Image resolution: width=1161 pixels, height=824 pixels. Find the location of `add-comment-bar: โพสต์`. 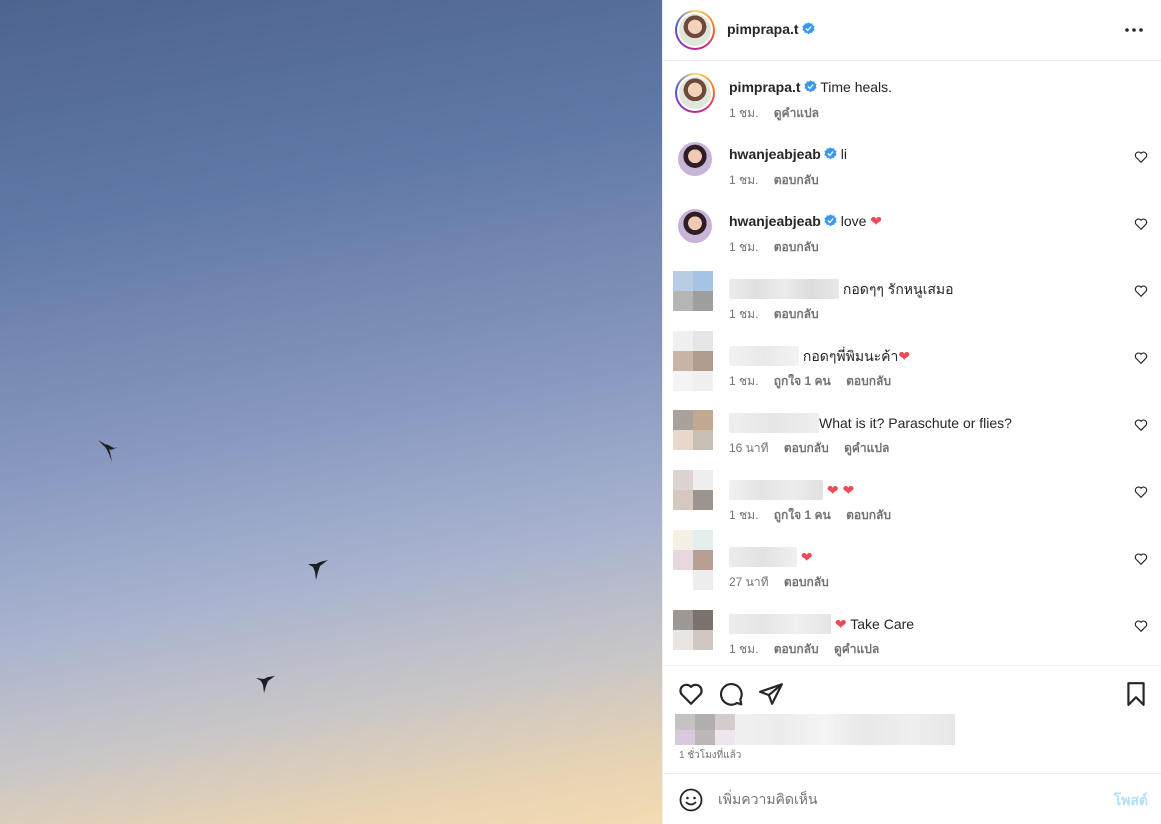

add-comment-bar: โพสต์ is located at coordinates (912, 798).